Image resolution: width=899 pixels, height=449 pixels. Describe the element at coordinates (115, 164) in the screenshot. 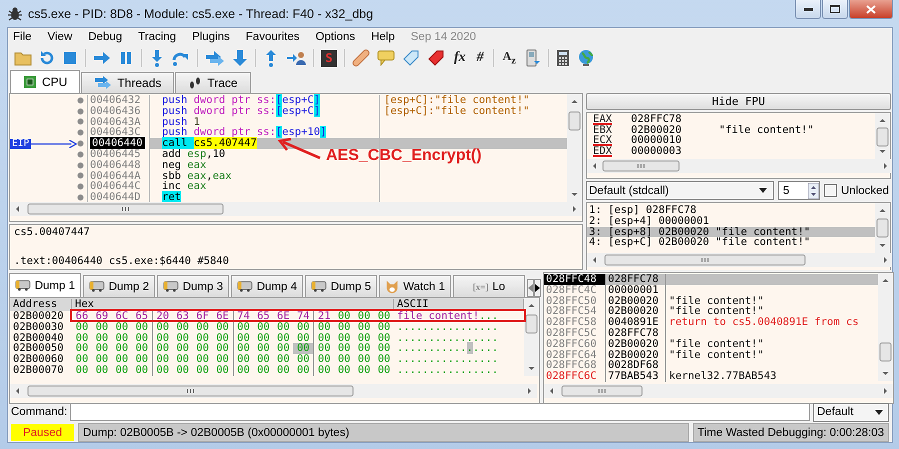

I see `address-cell: 00406448` at that location.